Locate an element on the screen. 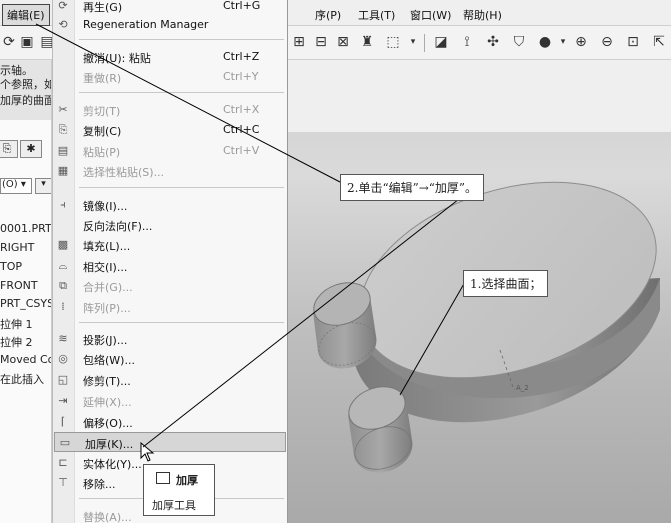  refit-icon: ⊡ is located at coordinates (633, 42).